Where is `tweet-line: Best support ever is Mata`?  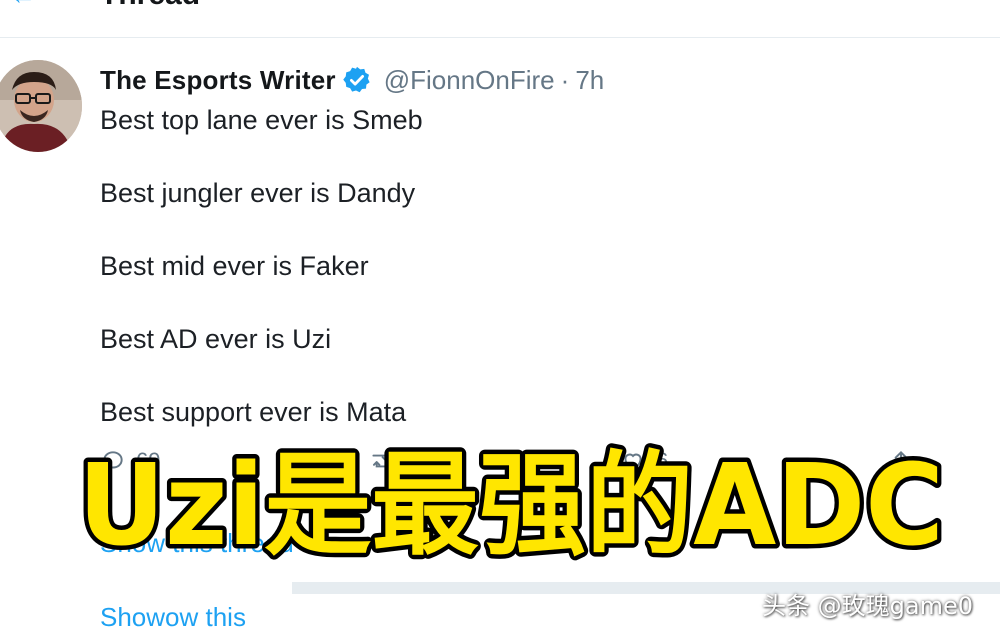 tweet-line: Best support ever is Mata is located at coordinates (253, 412).